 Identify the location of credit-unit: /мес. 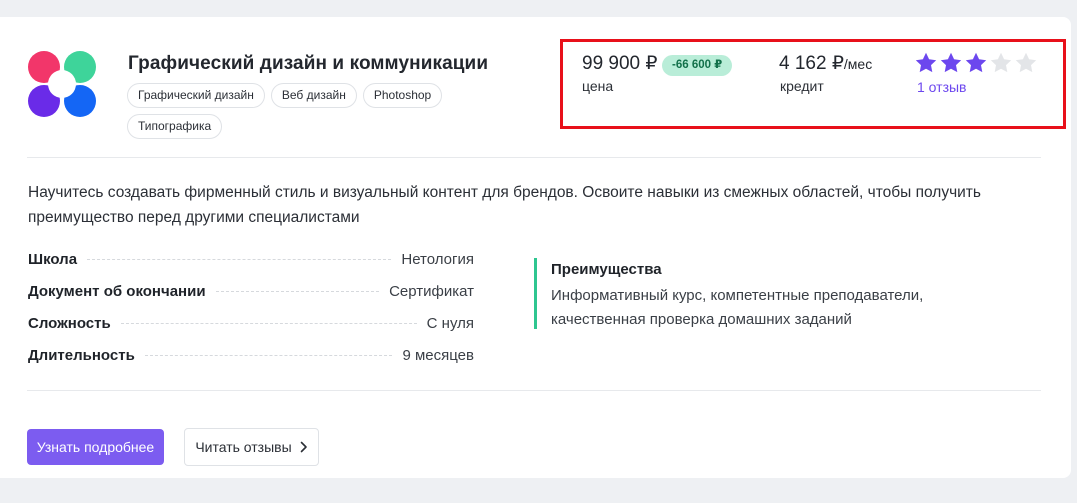
(858, 64).